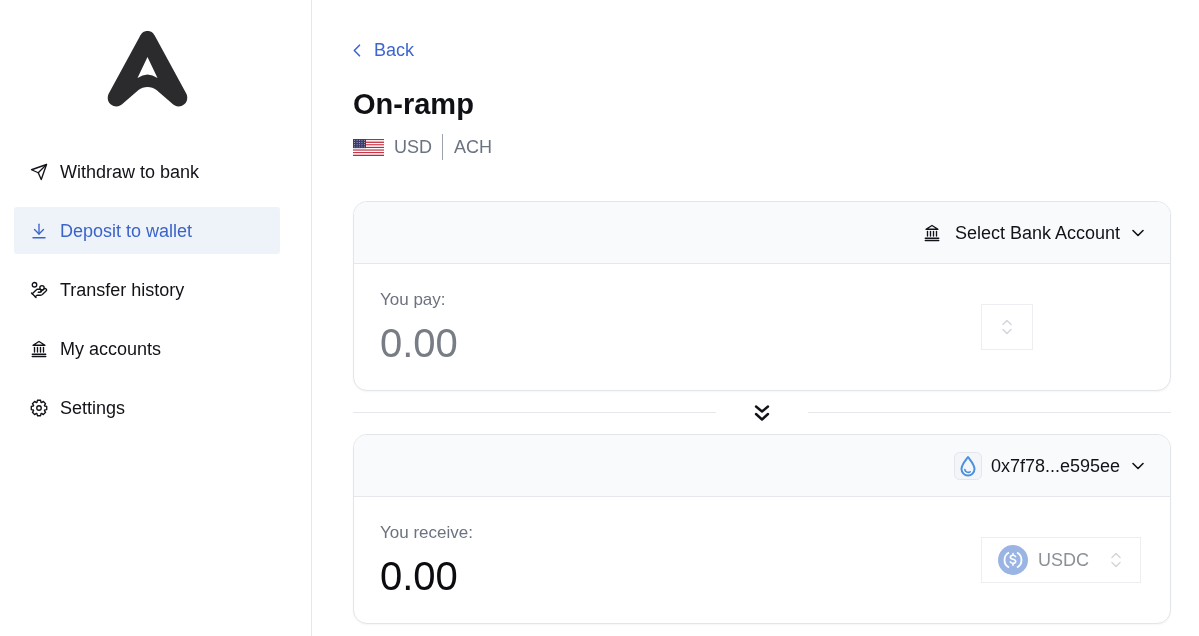 The width and height of the screenshot is (1199, 636). Describe the element at coordinates (147, 407) in the screenshot. I see `sidebar-item: Settings` at that location.